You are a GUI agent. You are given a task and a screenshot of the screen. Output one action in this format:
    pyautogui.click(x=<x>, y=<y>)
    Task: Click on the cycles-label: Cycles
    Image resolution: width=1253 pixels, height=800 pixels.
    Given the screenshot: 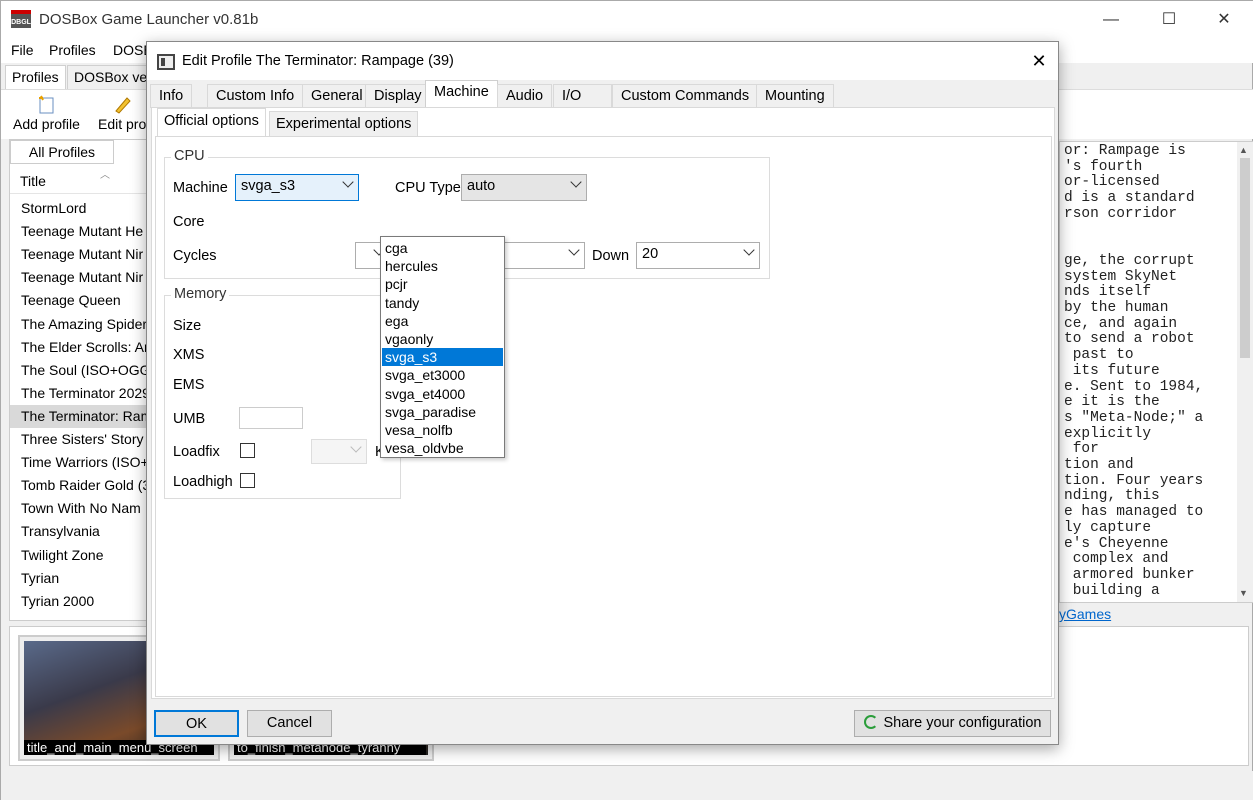 What is the action you would take?
    pyautogui.click(x=195, y=256)
    